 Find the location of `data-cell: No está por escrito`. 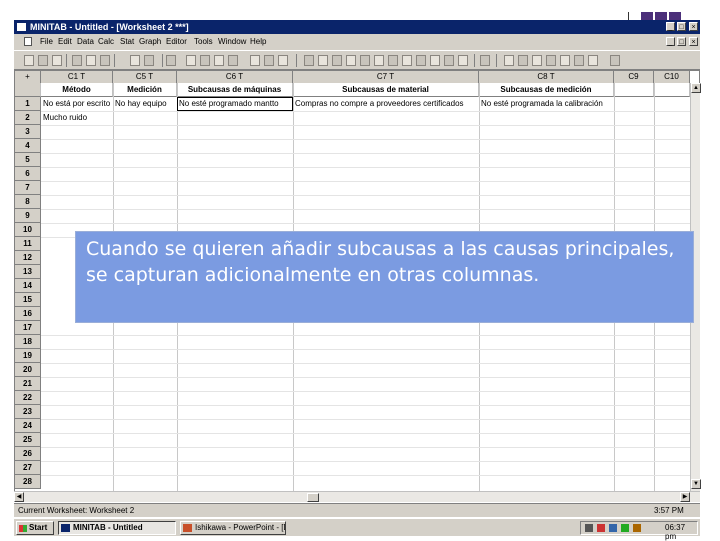

data-cell: No está por escrito is located at coordinates (78, 104).